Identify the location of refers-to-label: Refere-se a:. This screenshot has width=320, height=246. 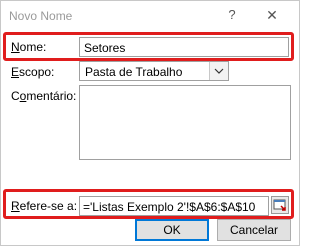
(44, 206).